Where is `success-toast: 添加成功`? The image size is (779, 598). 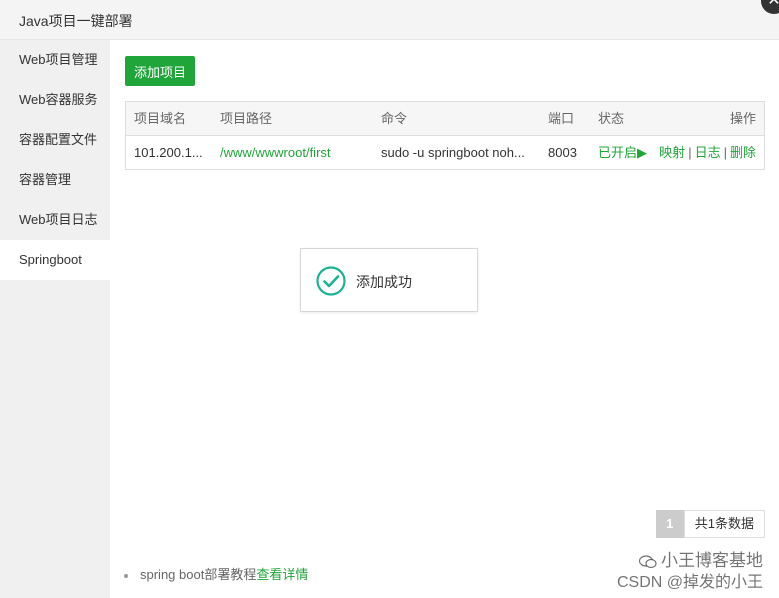
success-toast: 添加成功 is located at coordinates (389, 280).